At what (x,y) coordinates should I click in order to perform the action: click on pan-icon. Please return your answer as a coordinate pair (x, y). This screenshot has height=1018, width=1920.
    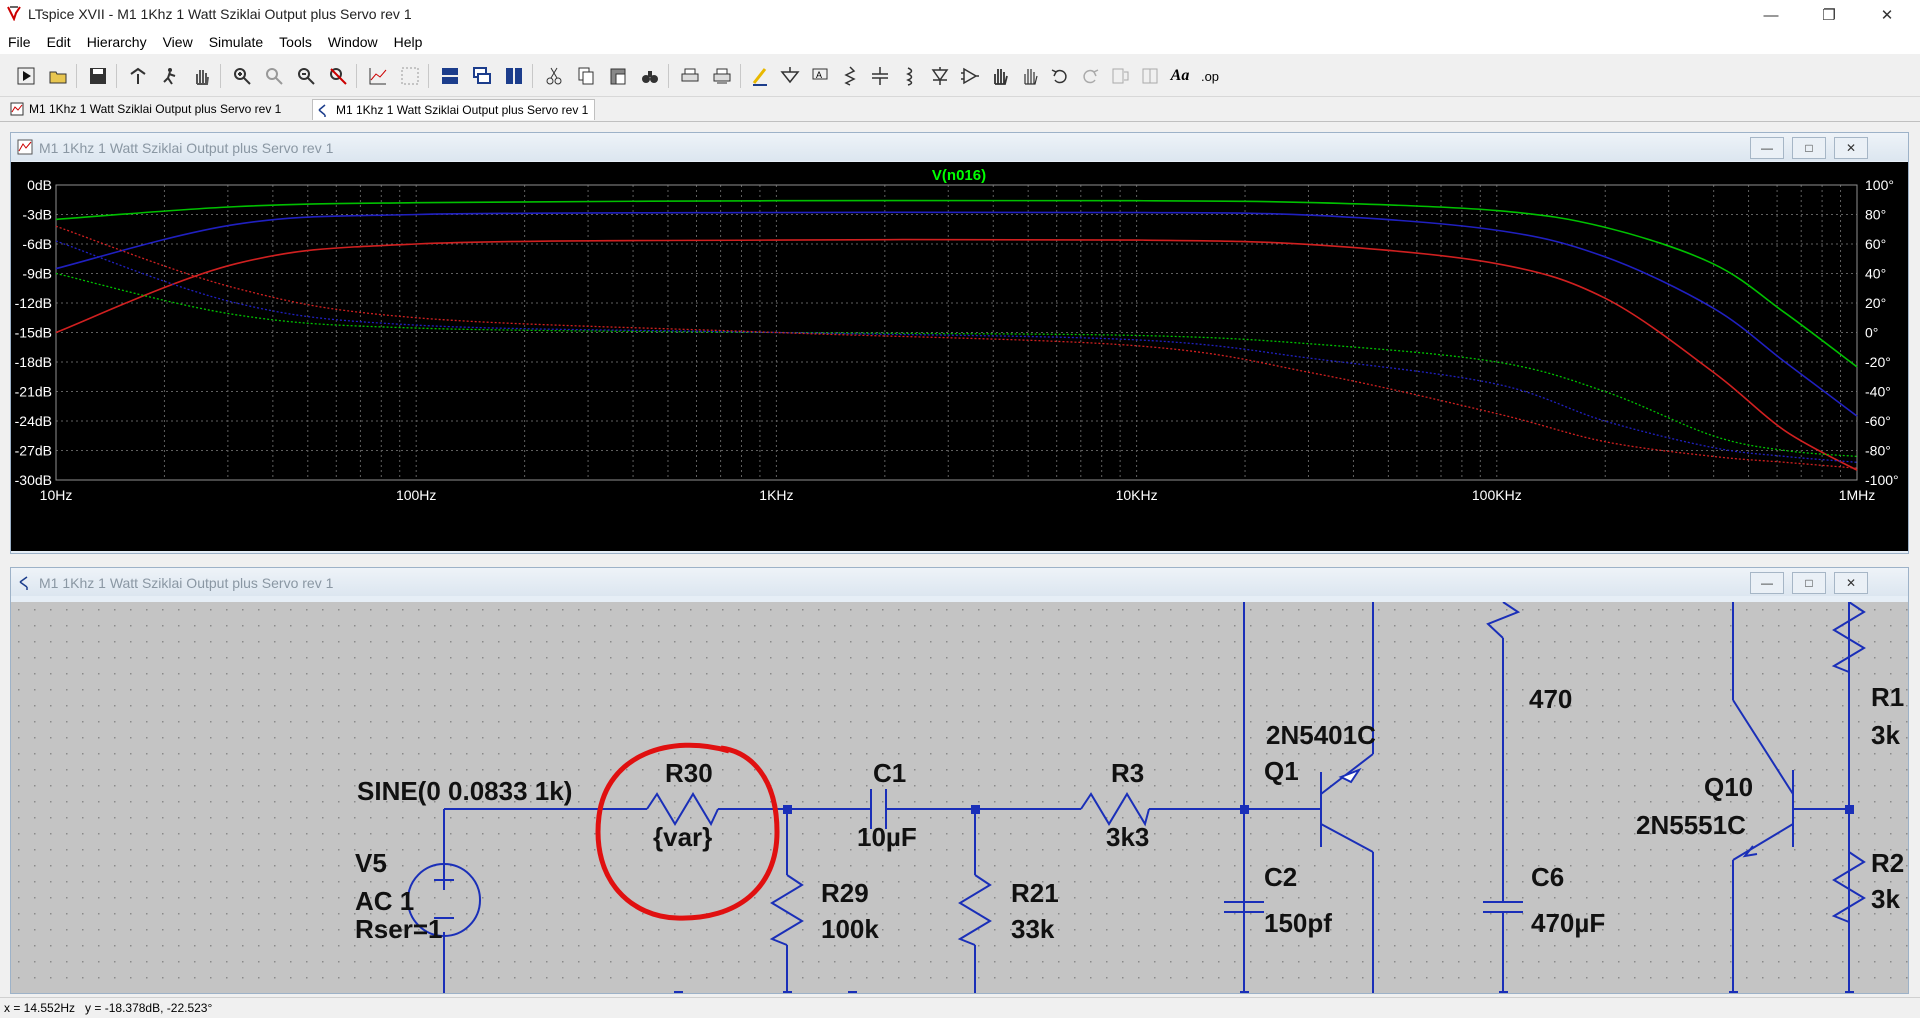
    Looking at the image, I should click on (202, 77).